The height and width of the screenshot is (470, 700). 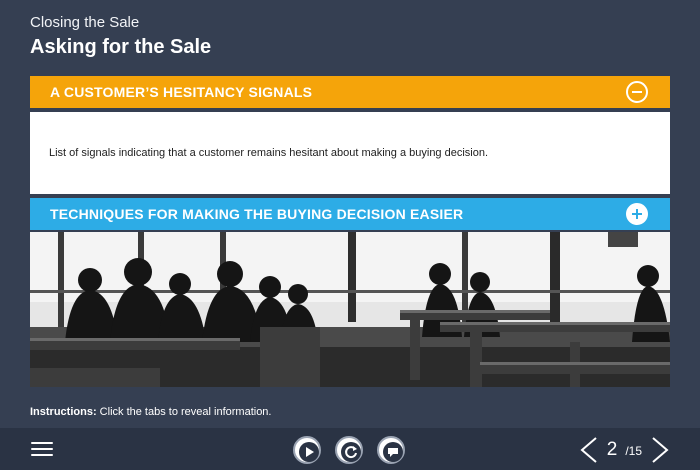 I want to click on current-page: 2, so click(x=612, y=449).